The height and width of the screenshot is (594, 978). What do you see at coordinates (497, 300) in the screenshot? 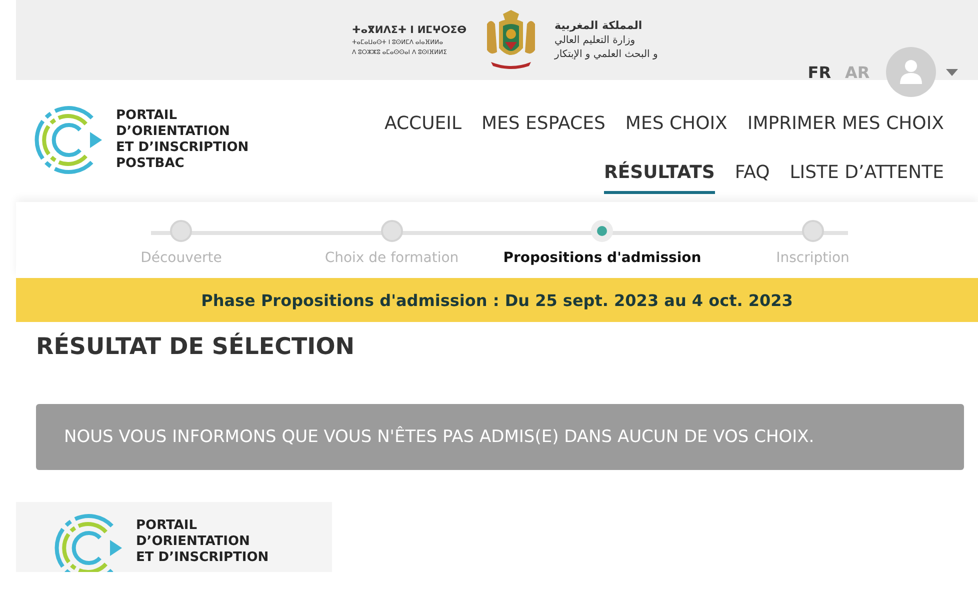
I see `phase-banner: Phase Propositions d'admission : Du 25 sept. 2023 au 4 oct. 2023` at bounding box center [497, 300].